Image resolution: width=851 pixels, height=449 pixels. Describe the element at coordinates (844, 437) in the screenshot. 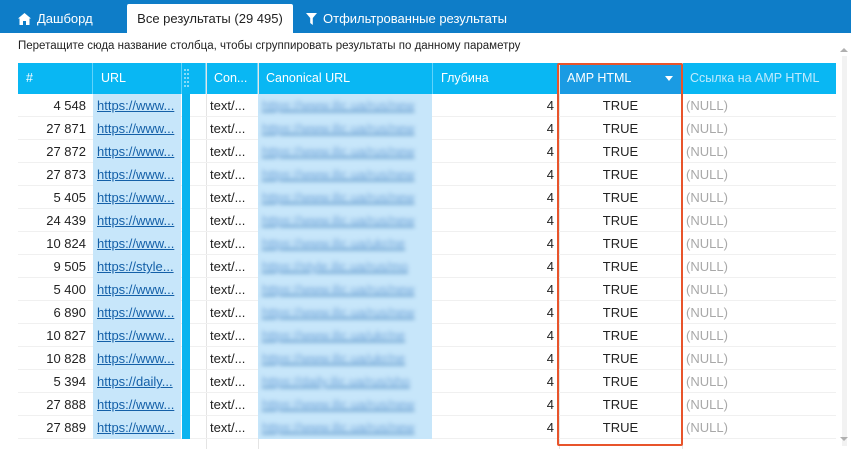

I see `scroll-down-icon` at that location.